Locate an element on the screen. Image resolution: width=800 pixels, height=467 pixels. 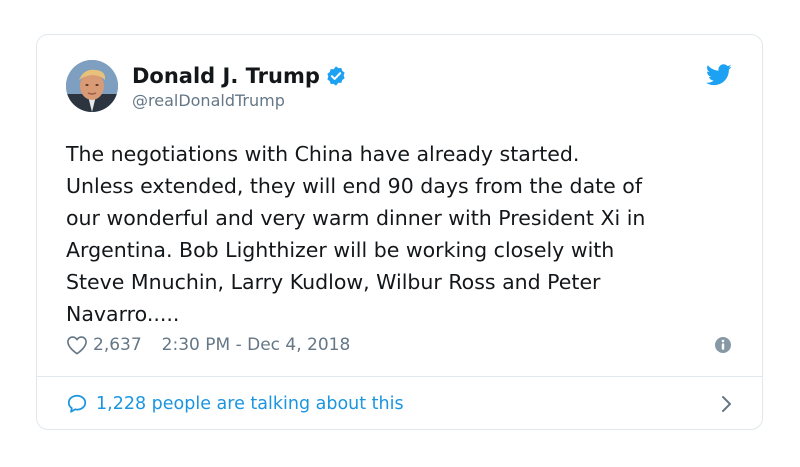
conversation-link: 1,228 people are talking about this is located at coordinates (399, 404).